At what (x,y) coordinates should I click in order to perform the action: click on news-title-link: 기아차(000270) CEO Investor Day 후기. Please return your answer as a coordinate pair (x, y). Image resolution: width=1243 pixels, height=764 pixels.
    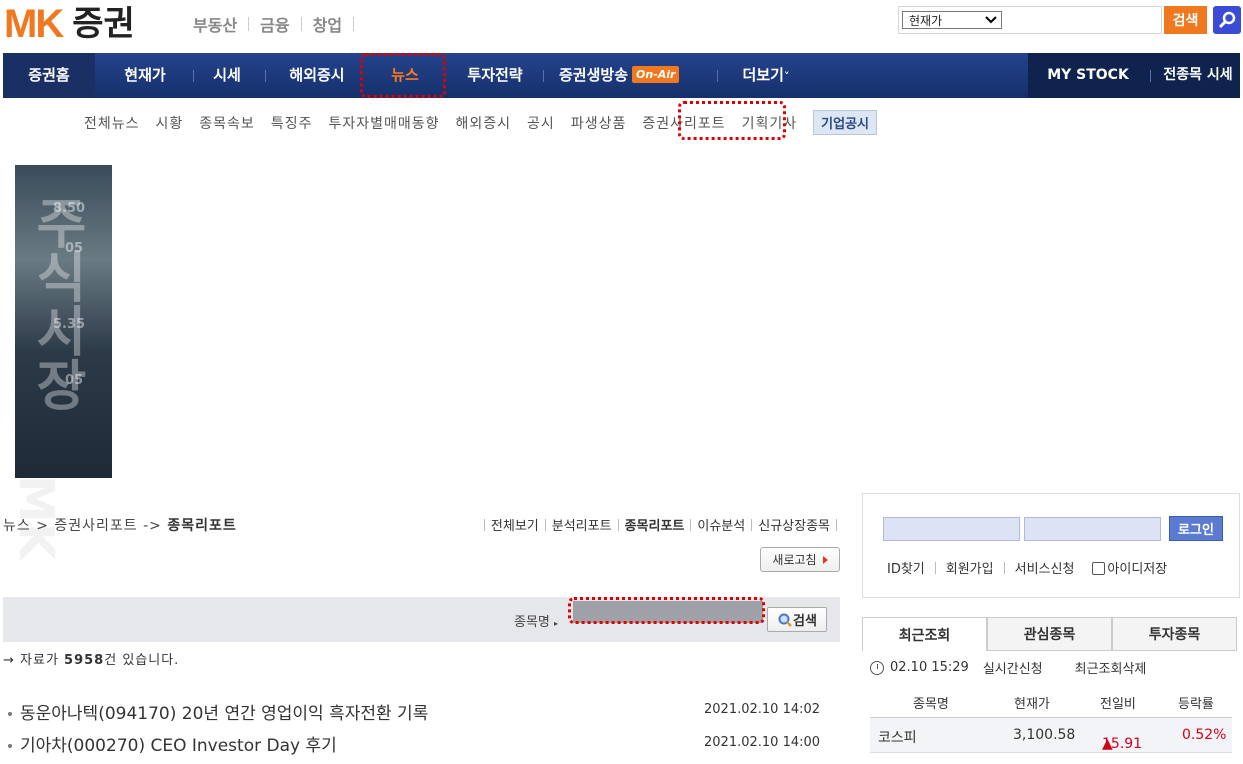
    Looking at the image, I should click on (172, 743).